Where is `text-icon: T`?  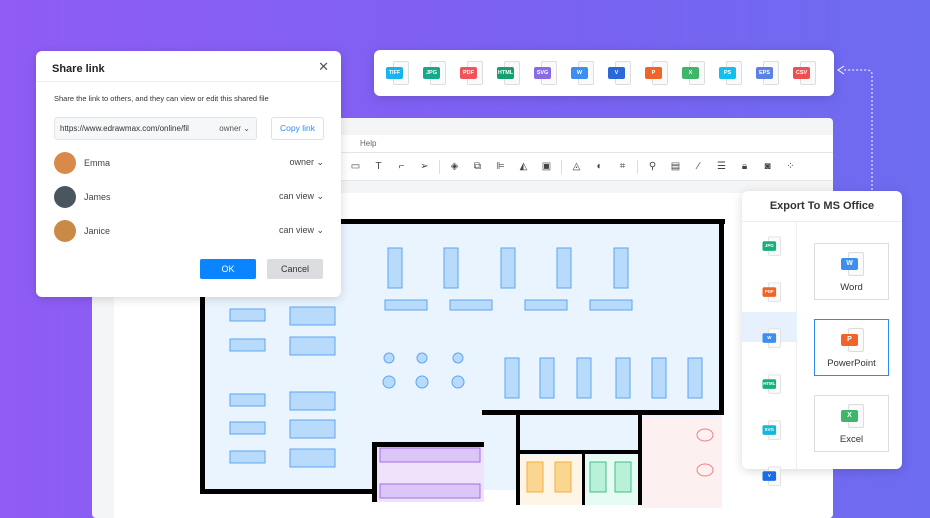 text-icon: T is located at coordinates (378, 166).